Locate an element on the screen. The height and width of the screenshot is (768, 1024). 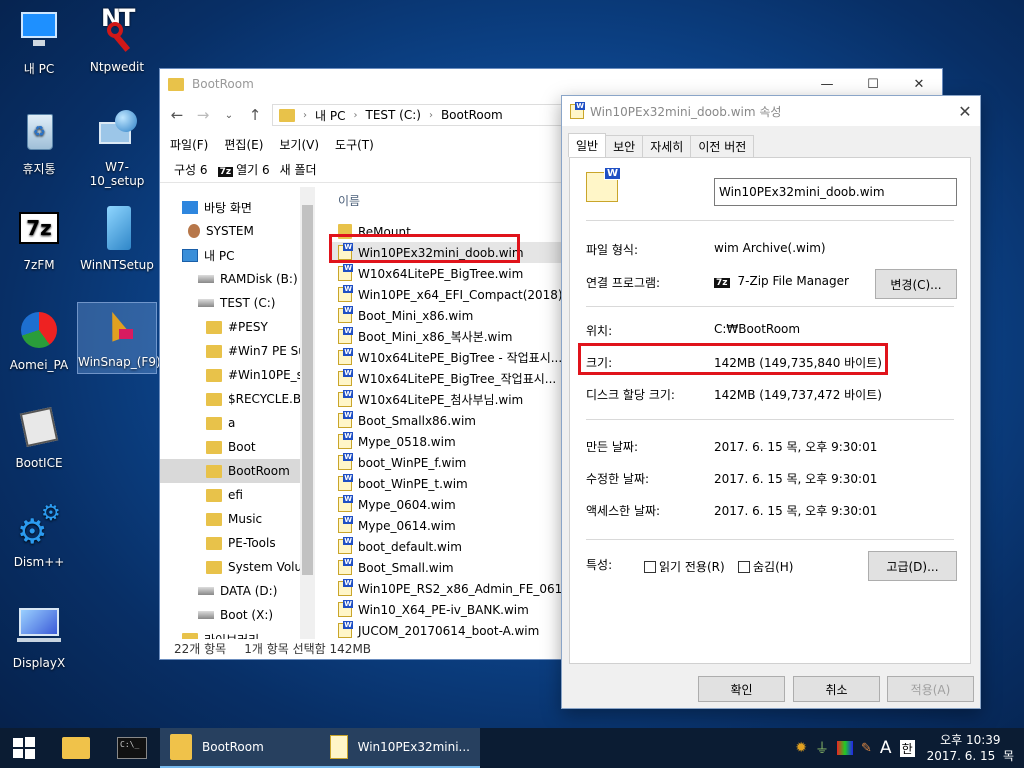
open-button: 7z 열기 6 is located at coordinates (243, 169).